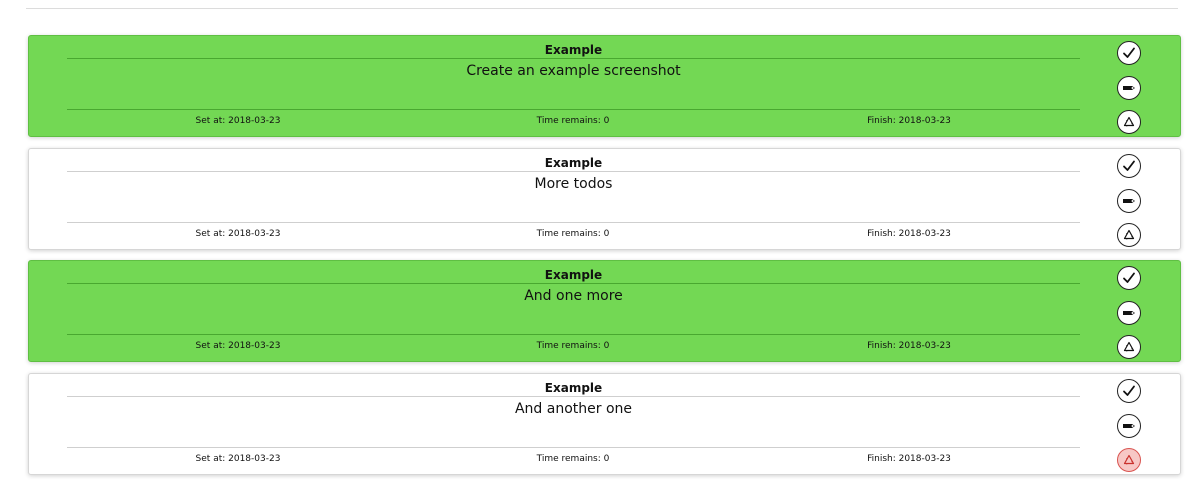 Image resolution: width=1204 pixels, height=490 pixels. Describe the element at coordinates (573, 296) in the screenshot. I see `todo-description: And one more` at that location.